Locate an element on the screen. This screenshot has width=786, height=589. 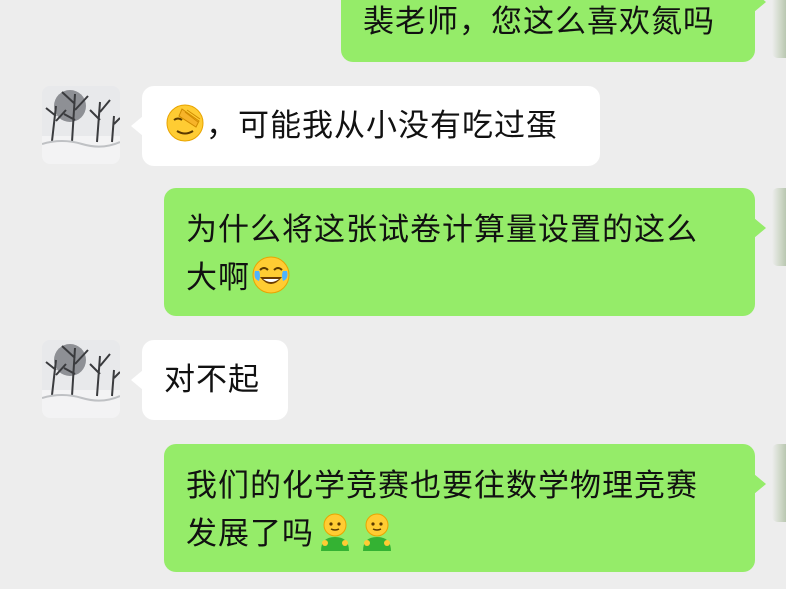
message-text-line-2-row: 发展了吗 is located at coordinates (470, 534).